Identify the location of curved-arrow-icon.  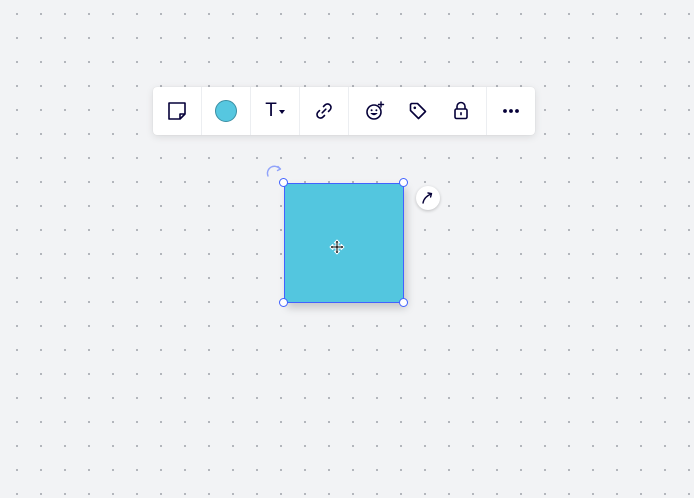
(427, 198).